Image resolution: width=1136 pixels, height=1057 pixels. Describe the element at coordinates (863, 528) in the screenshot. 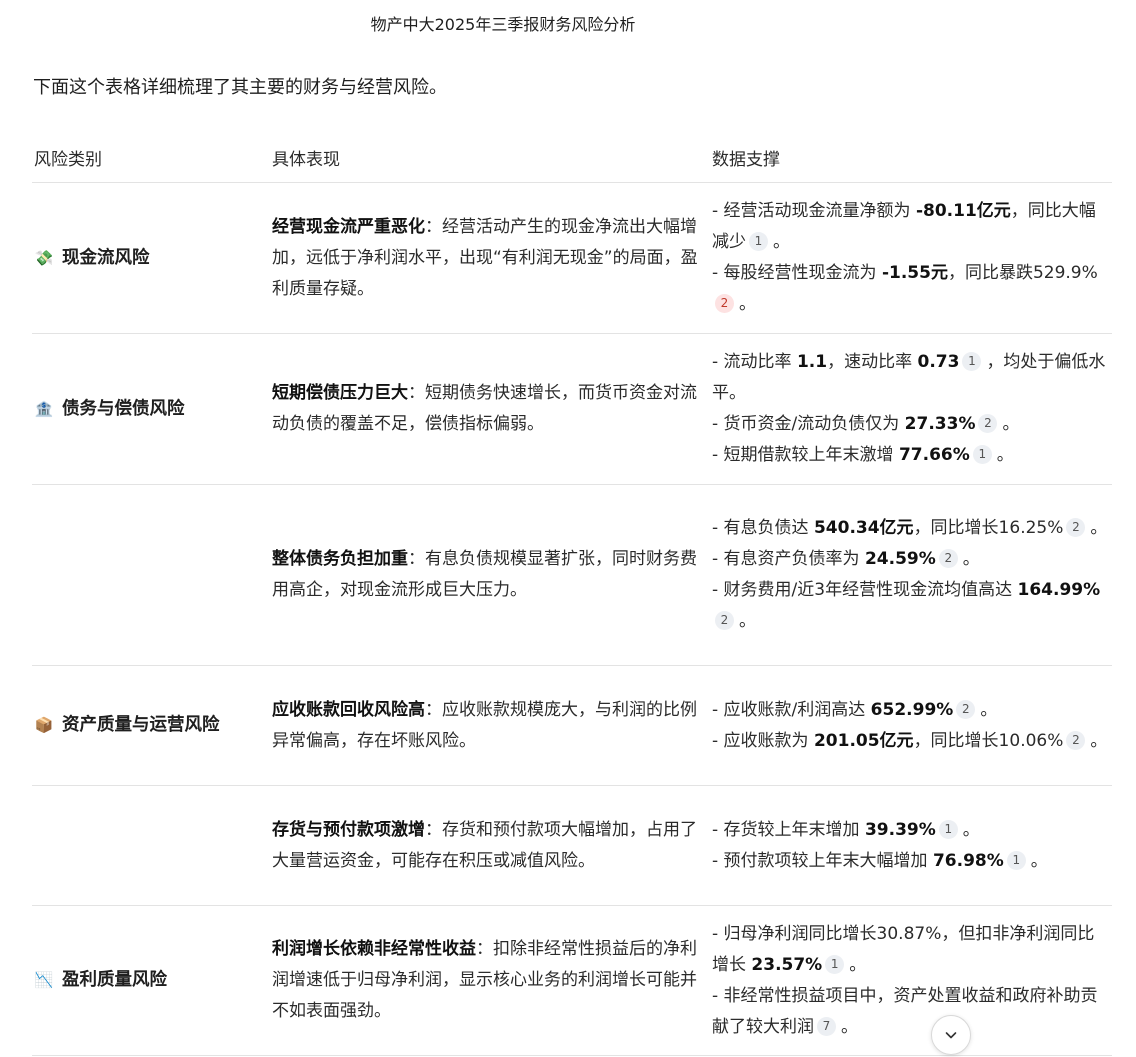

I see `data-value: 540.34亿元` at that location.